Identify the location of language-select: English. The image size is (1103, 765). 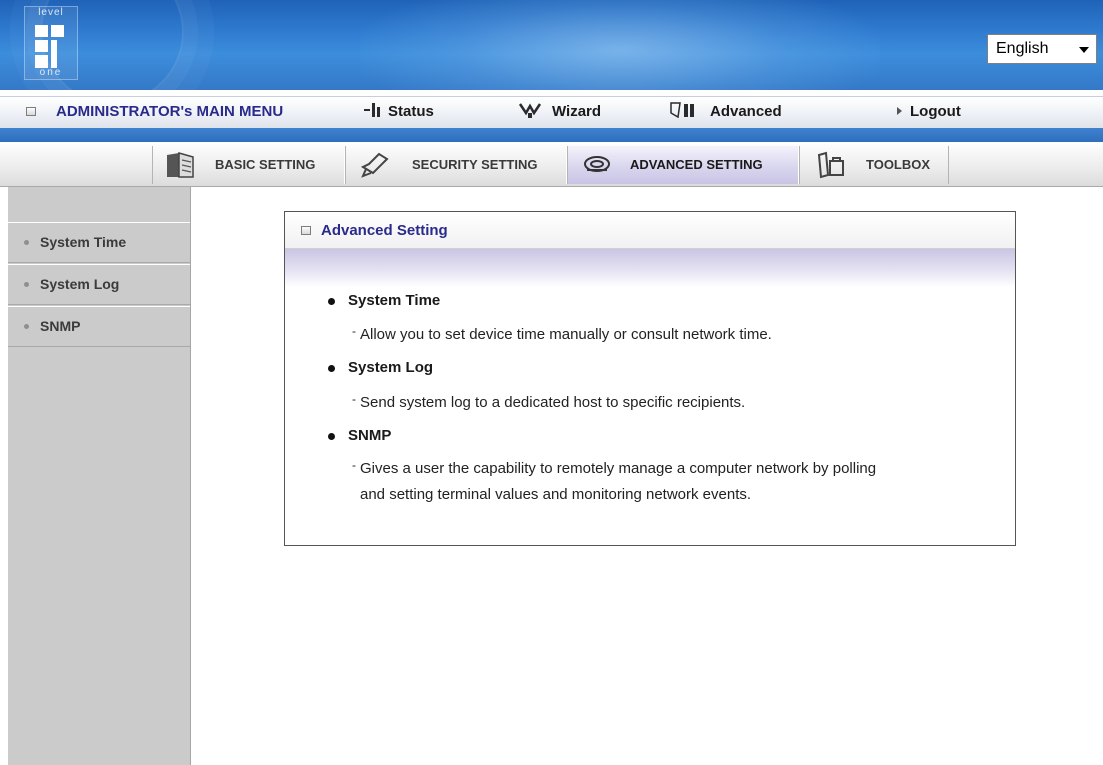
(1042, 49).